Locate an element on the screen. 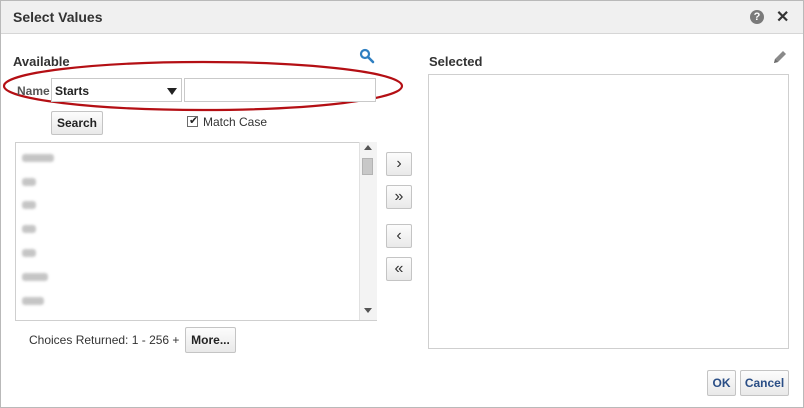 This screenshot has width=804, height=408. operator-select: Starts is located at coordinates (116, 90).